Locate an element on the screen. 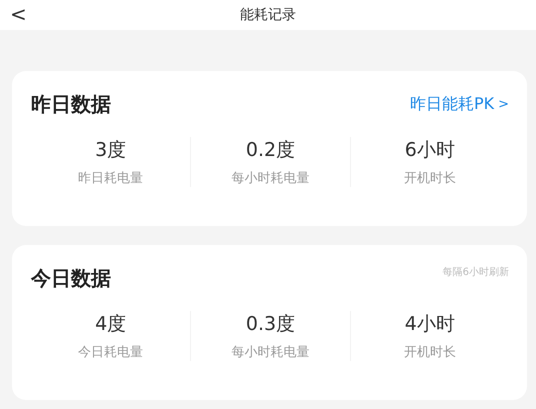 Image resolution: width=536 pixels, height=409 pixels. stat-value: 3度 is located at coordinates (110, 150).